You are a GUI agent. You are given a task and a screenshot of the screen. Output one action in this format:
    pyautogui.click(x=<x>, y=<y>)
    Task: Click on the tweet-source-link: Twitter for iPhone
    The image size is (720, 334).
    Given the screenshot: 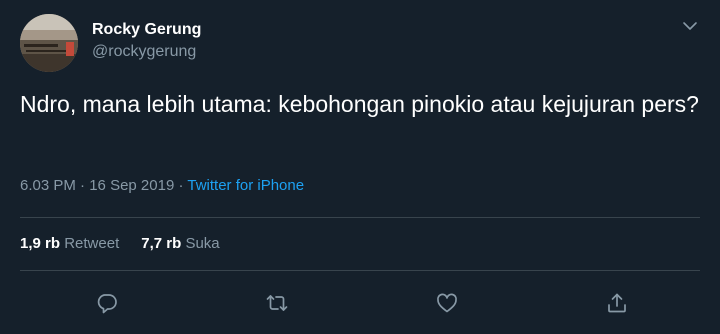 What is the action you would take?
    pyautogui.click(x=245, y=185)
    